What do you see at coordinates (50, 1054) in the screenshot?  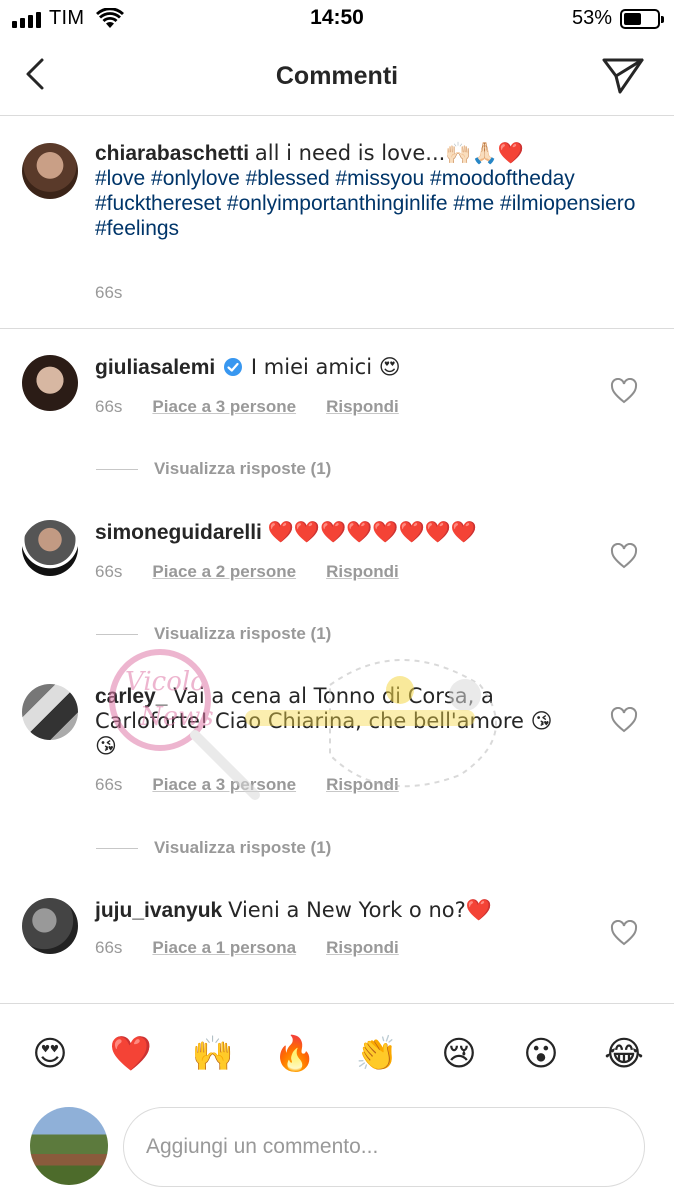 I see `emoji-heart-eyes-button: 😍` at bounding box center [50, 1054].